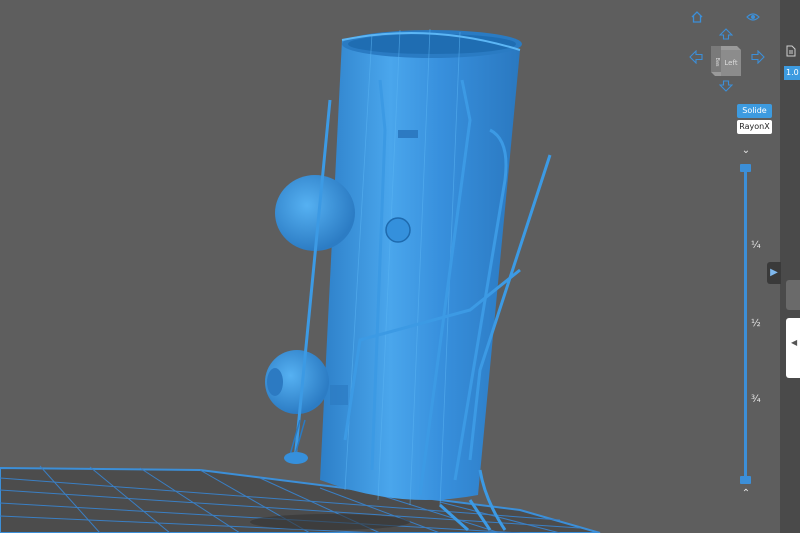 The height and width of the screenshot is (533, 800). What do you see at coordinates (756, 399) in the screenshot?
I see `slider-tick-three-quarters: ¾` at bounding box center [756, 399].